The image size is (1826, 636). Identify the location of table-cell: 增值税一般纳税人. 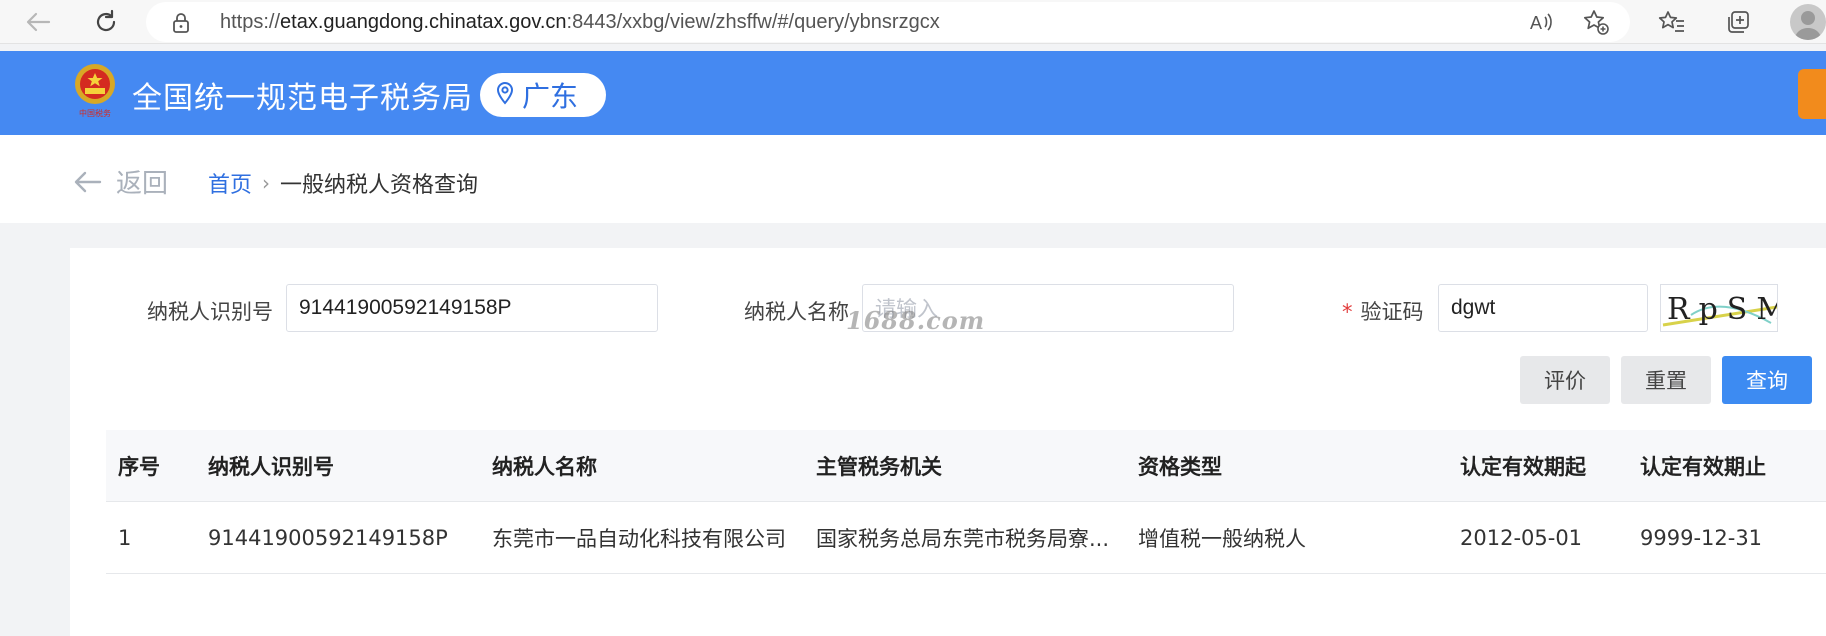
(1222, 539).